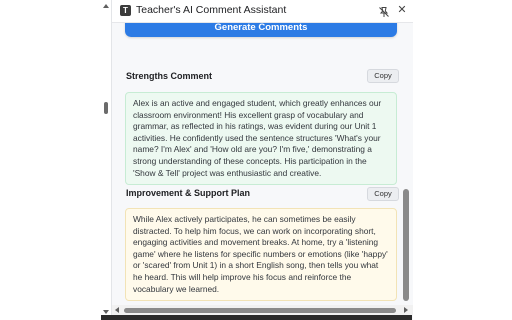  What do you see at coordinates (106, 160) in the screenshot?
I see `host-page-scrollbar` at bounding box center [106, 160].